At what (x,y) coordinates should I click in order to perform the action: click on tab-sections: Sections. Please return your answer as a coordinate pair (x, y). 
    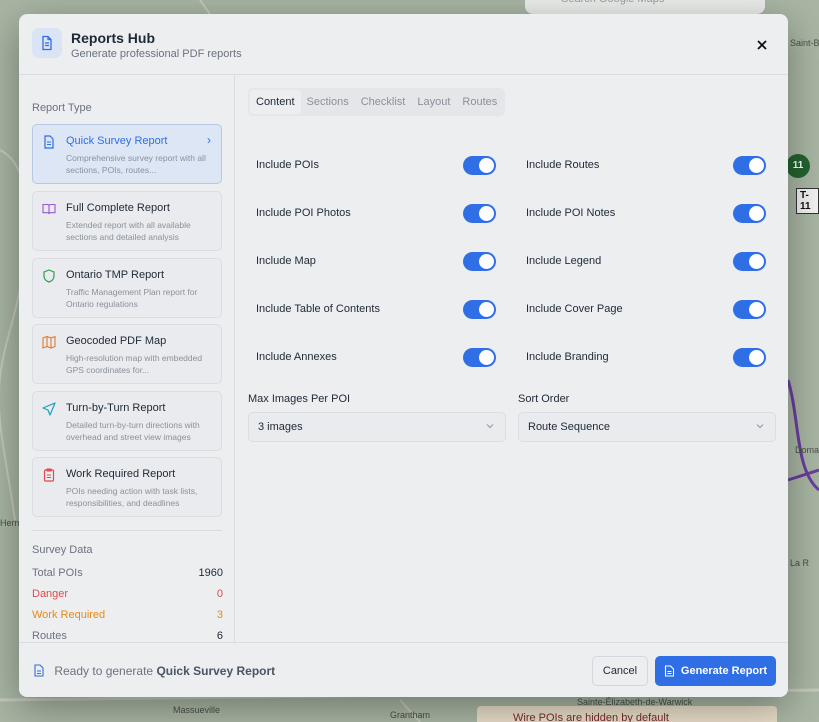
    Looking at the image, I should click on (328, 102).